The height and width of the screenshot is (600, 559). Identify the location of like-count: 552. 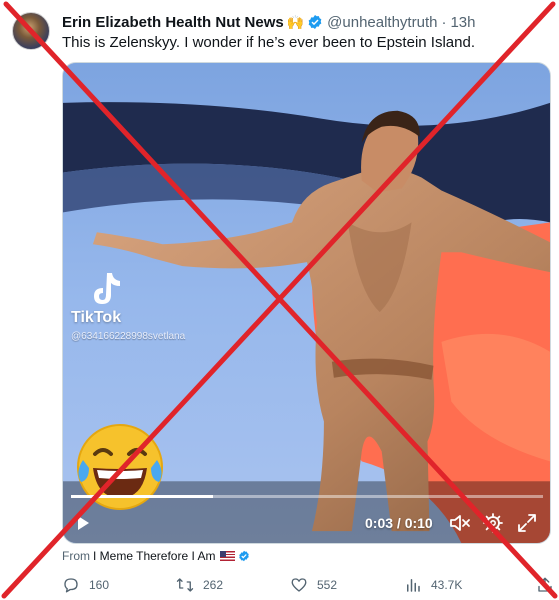
(327, 585).